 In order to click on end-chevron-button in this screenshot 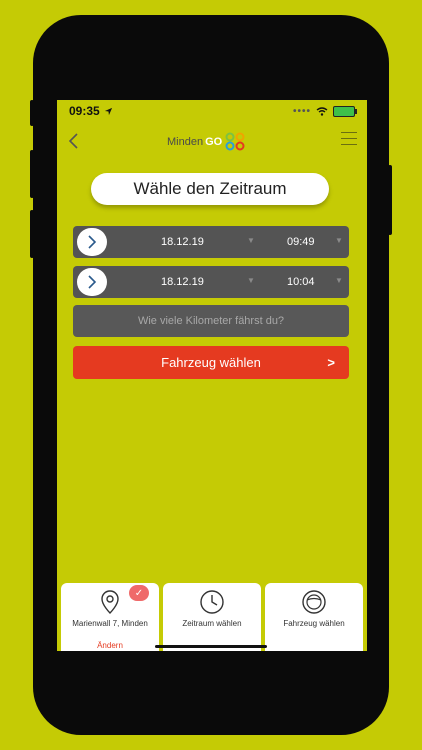, I will do `click(92, 282)`.